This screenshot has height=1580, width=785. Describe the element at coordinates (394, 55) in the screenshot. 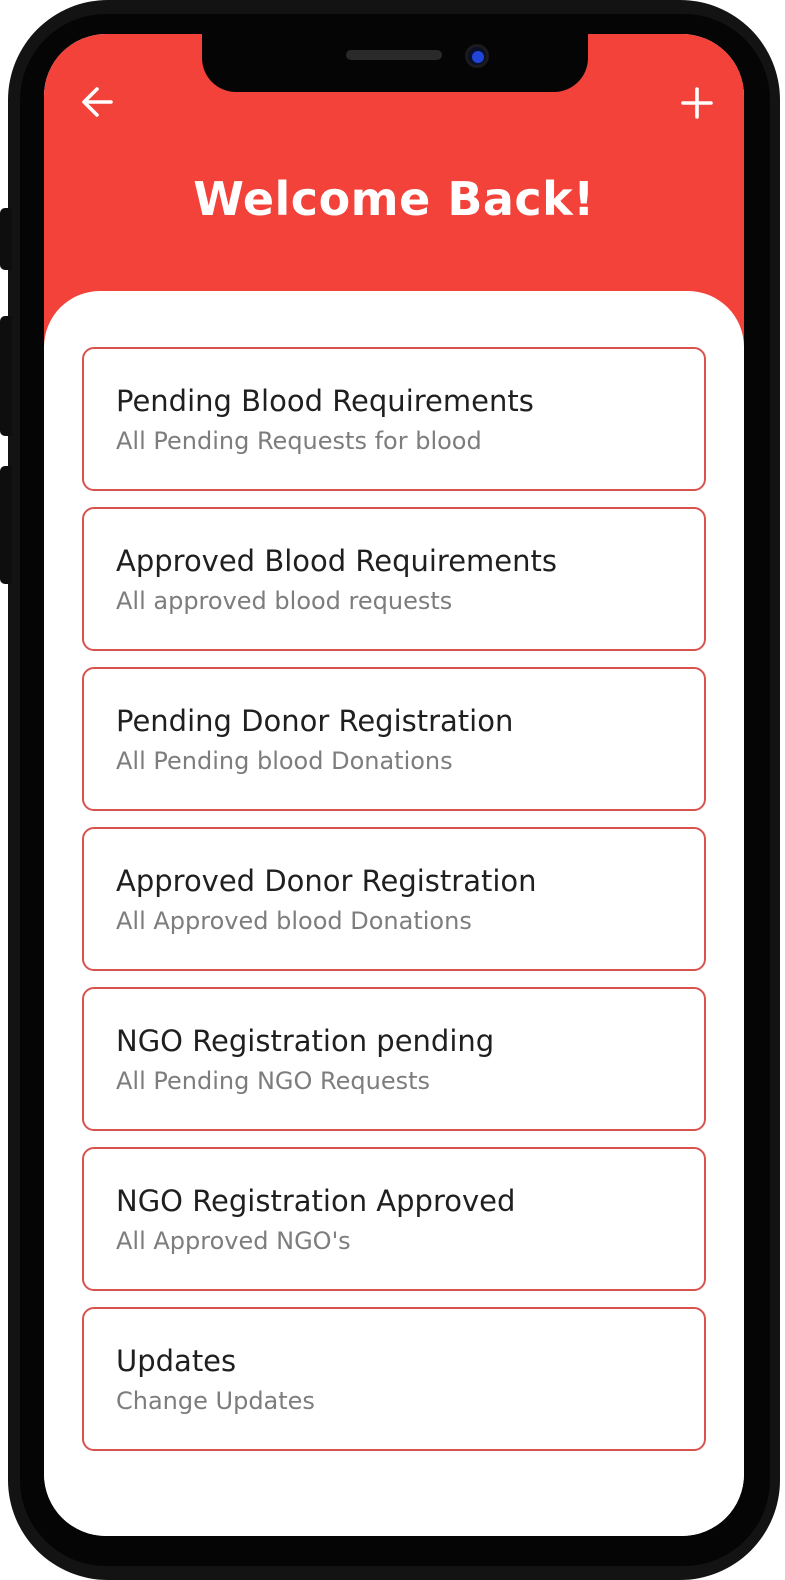

I see `speaker-grille` at that location.